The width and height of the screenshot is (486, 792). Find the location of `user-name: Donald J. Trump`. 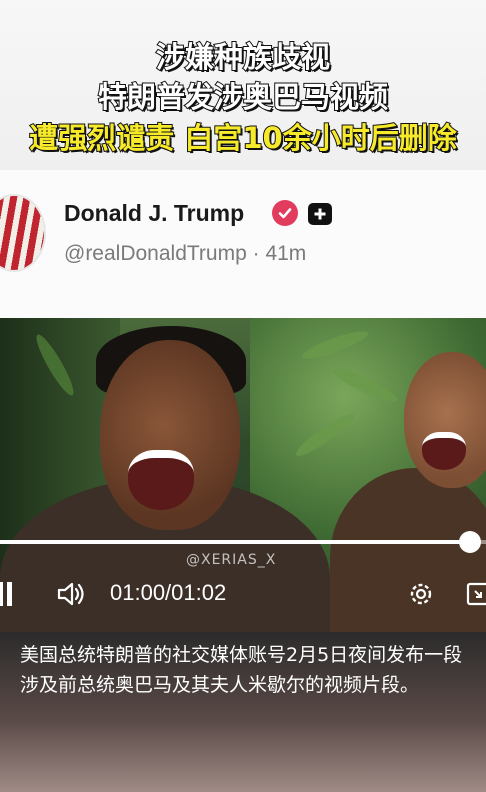

user-name: Donald J. Trump is located at coordinates (154, 213).